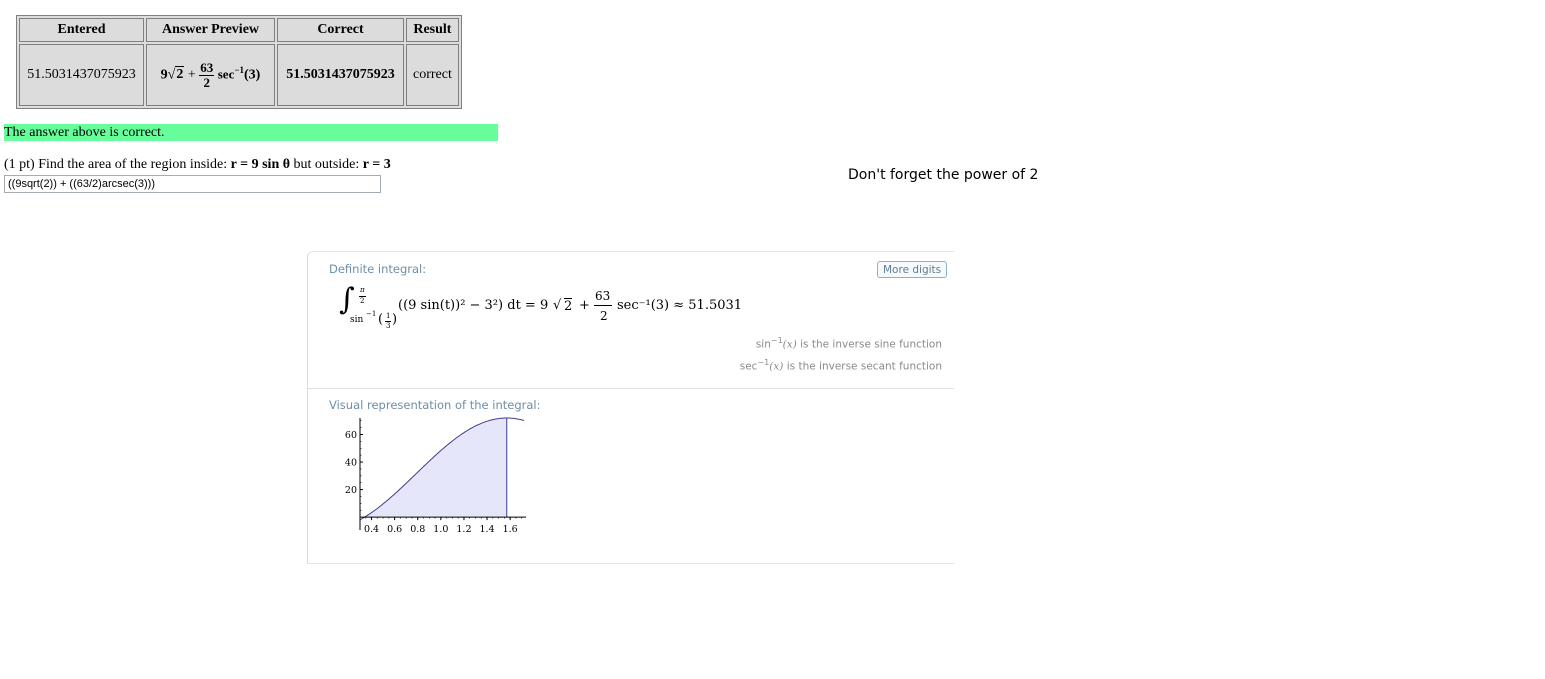  What do you see at coordinates (371, 314) in the screenshot?
I see `lower-limit-sup: −1` at bounding box center [371, 314].